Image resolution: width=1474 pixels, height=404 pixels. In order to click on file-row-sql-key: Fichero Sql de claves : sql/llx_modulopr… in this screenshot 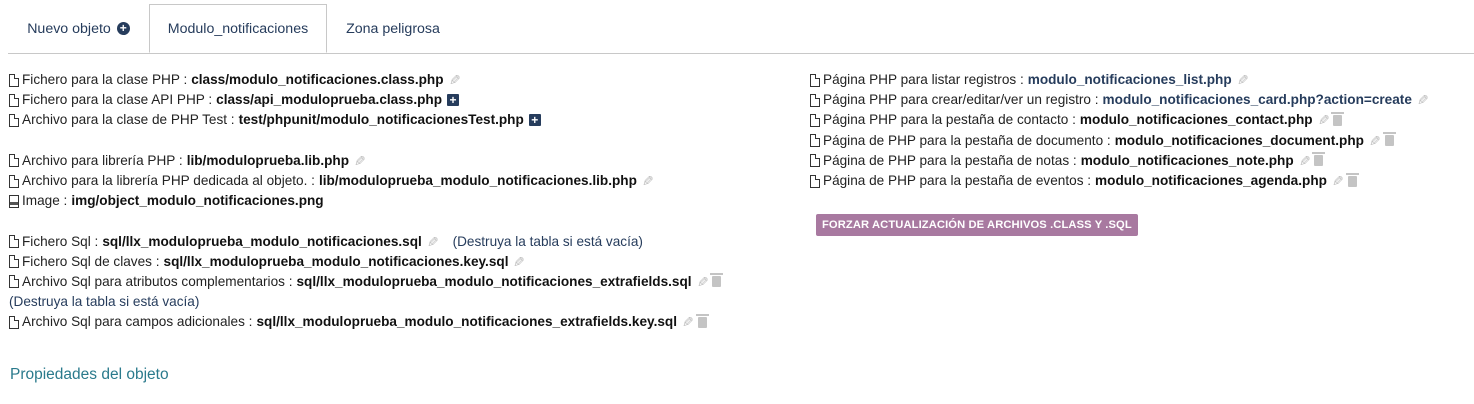, I will do `click(365, 262)`.